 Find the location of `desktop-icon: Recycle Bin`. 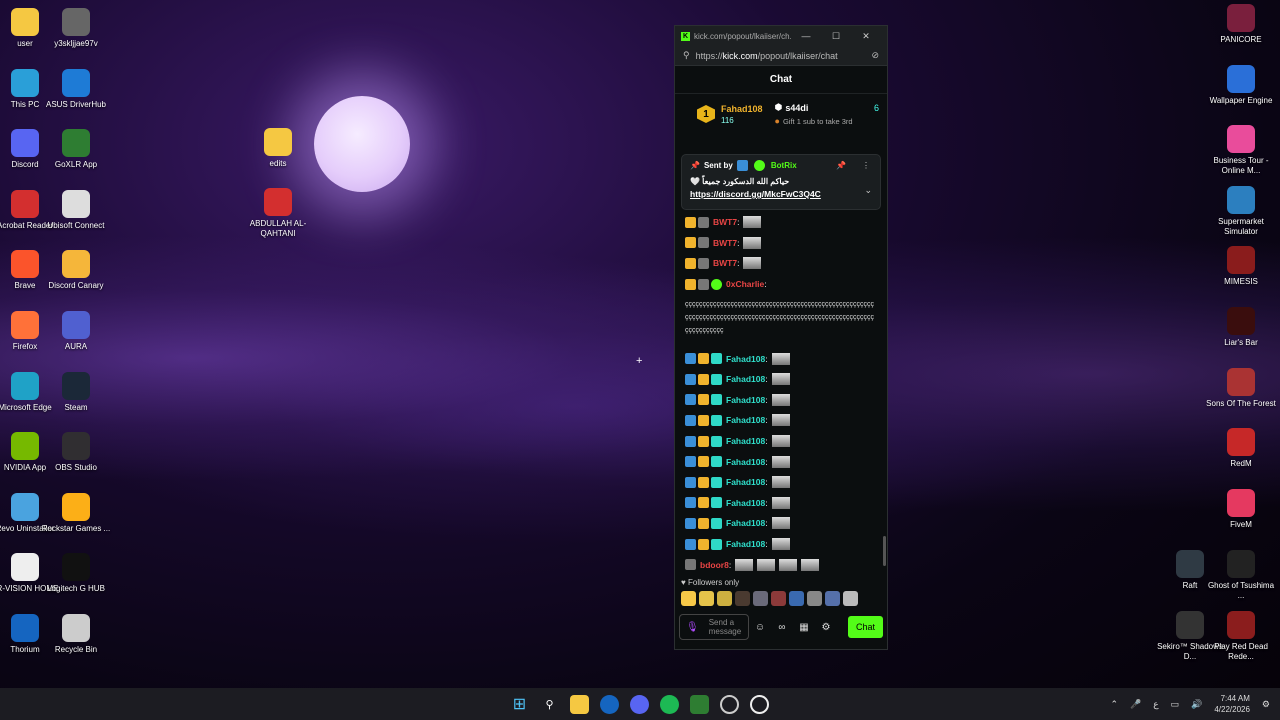

desktop-icon: Recycle Bin is located at coordinates (76, 634).